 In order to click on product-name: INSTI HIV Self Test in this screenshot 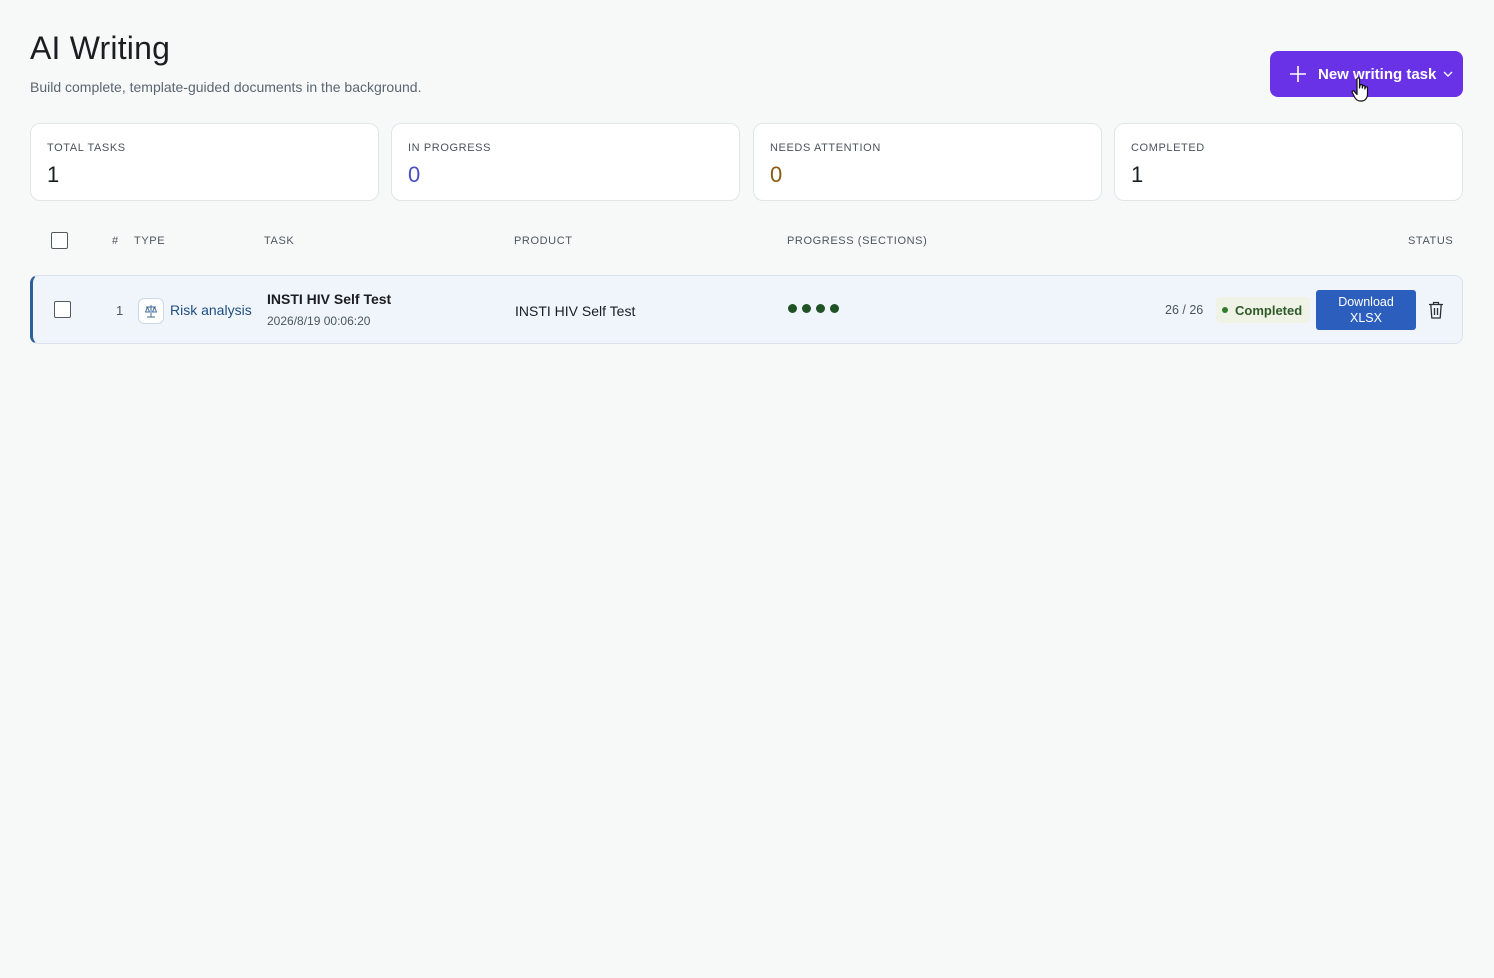, I will do `click(575, 311)`.